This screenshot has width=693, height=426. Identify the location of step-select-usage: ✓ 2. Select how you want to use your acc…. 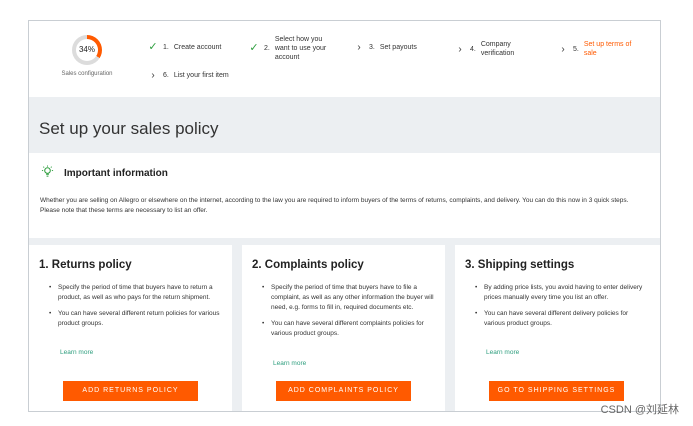
(291, 48).